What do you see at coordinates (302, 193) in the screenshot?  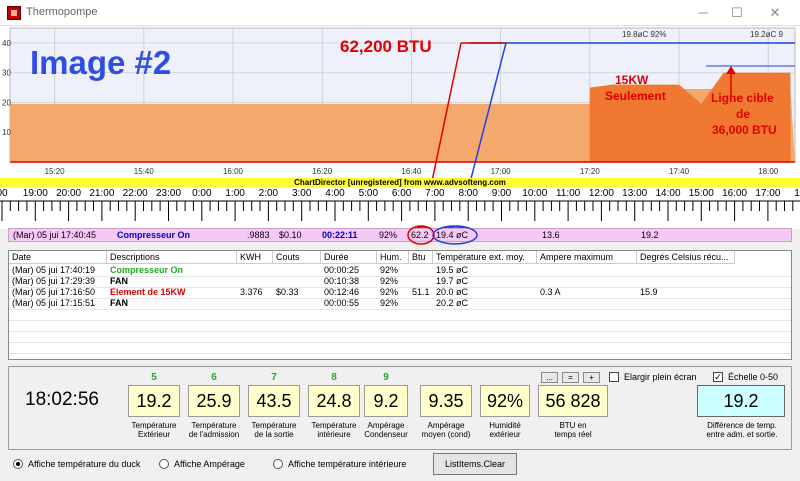 I see `timeline-hour: 3:00` at bounding box center [302, 193].